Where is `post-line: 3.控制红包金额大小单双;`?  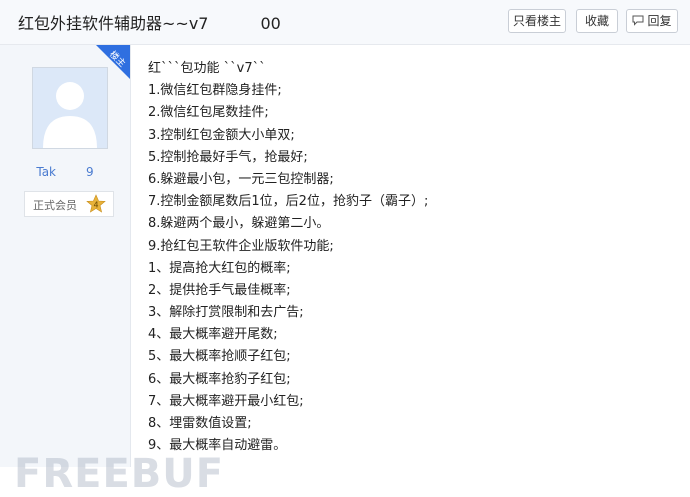
post-line: 3.控制红包金额大小单双; is located at coordinates (221, 135).